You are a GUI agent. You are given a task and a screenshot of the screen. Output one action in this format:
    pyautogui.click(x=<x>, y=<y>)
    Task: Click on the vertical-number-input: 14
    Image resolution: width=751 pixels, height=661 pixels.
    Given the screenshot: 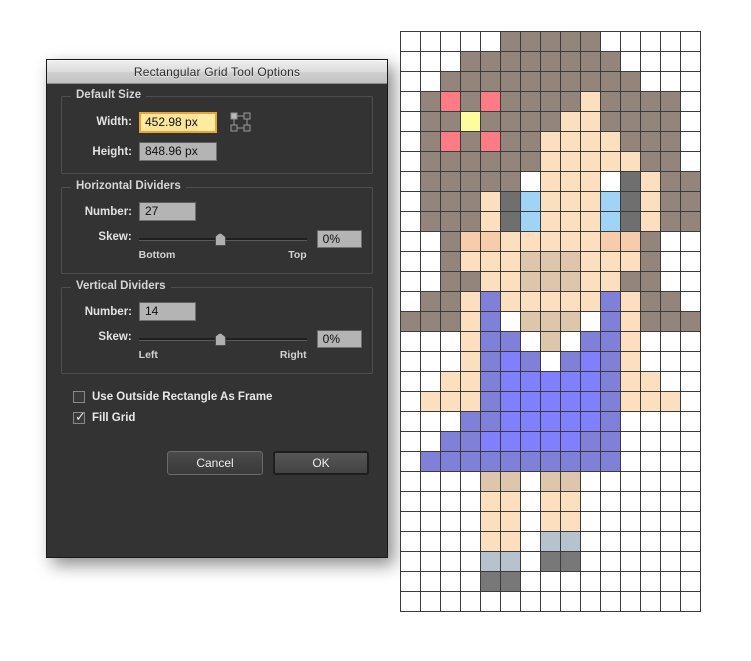 What is the action you would take?
    pyautogui.click(x=167, y=311)
    